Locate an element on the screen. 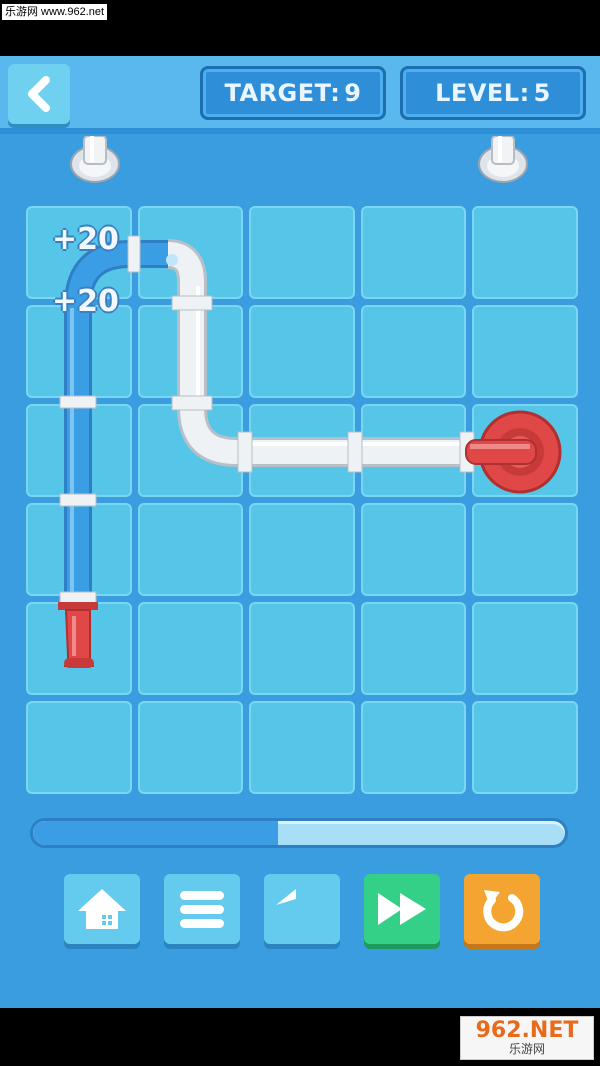 The height and width of the screenshot is (1066, 600). back-button is located at coordinates (39, 94).